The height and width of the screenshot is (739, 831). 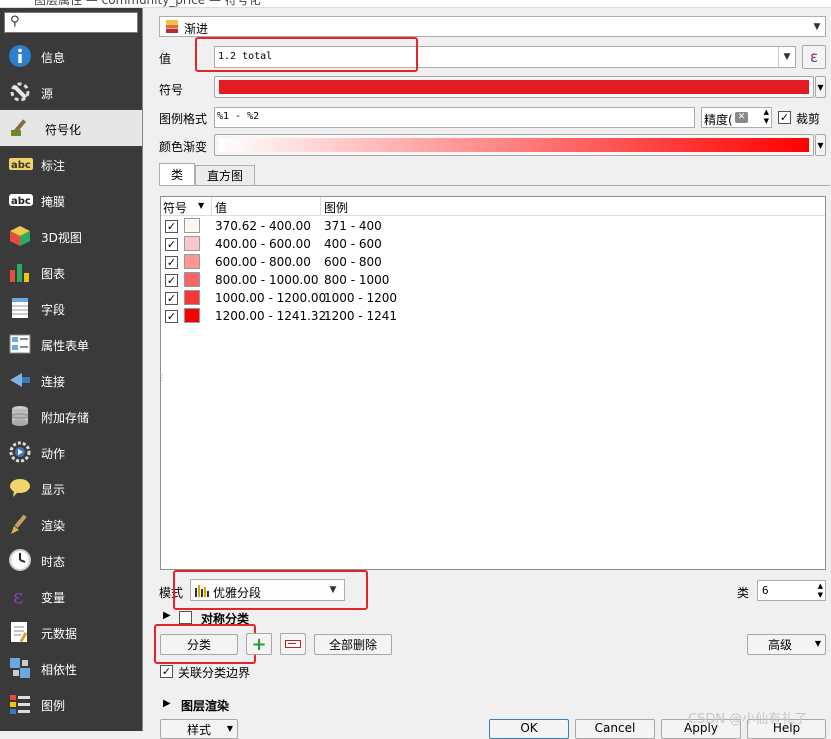 What do you see at coordinates (71, 668) in the screenshot?
I see `sidebar-item: 相依性` at bounding box center [71, 668].